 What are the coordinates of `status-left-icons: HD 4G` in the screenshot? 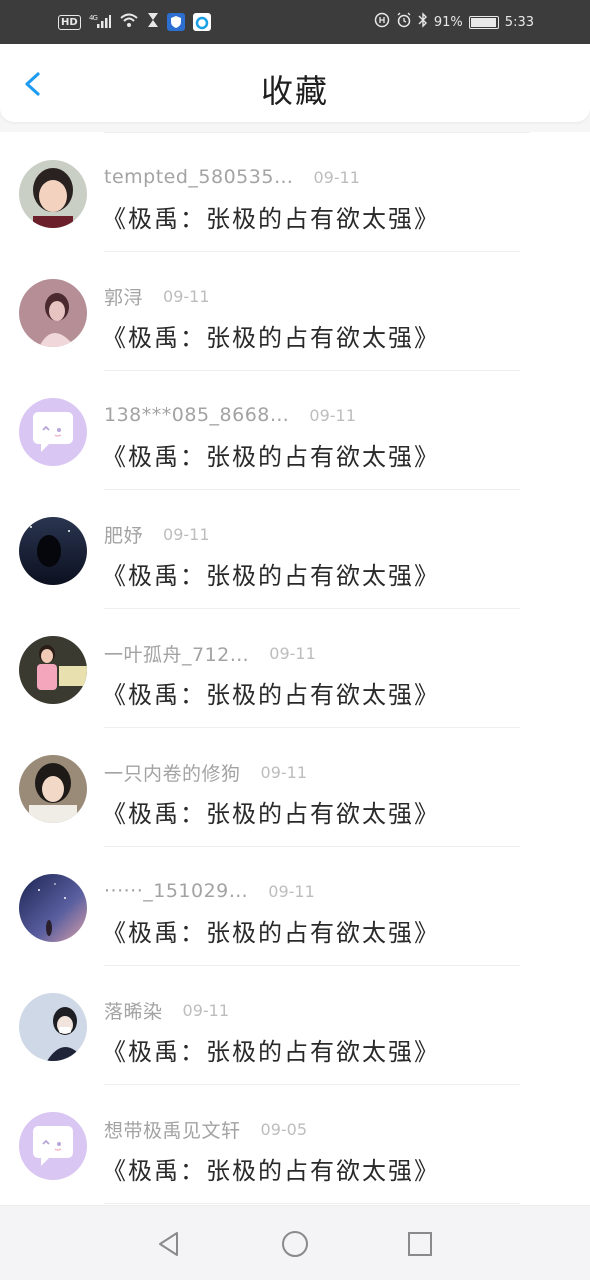 It's located at (134, 22).